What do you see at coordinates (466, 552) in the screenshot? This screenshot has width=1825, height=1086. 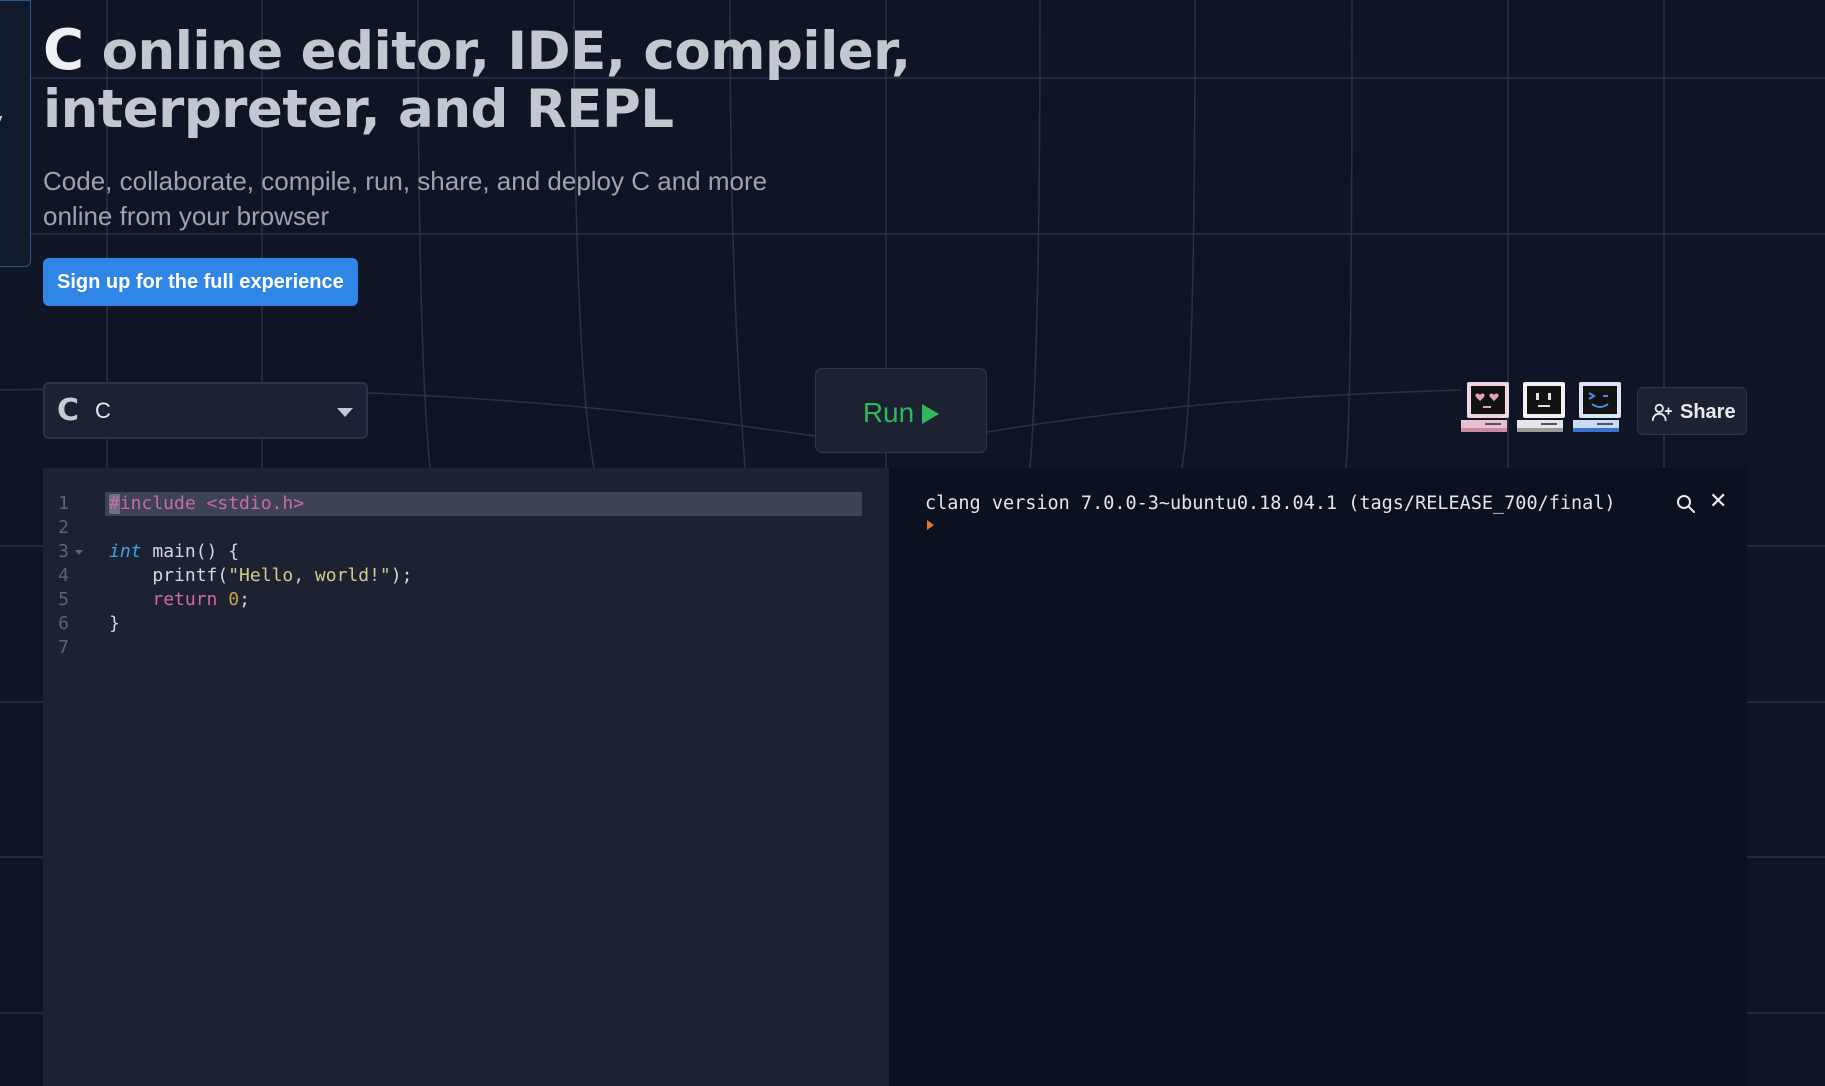 I see `editor-line: 3 int main() {` at bounding box center [466, 552].